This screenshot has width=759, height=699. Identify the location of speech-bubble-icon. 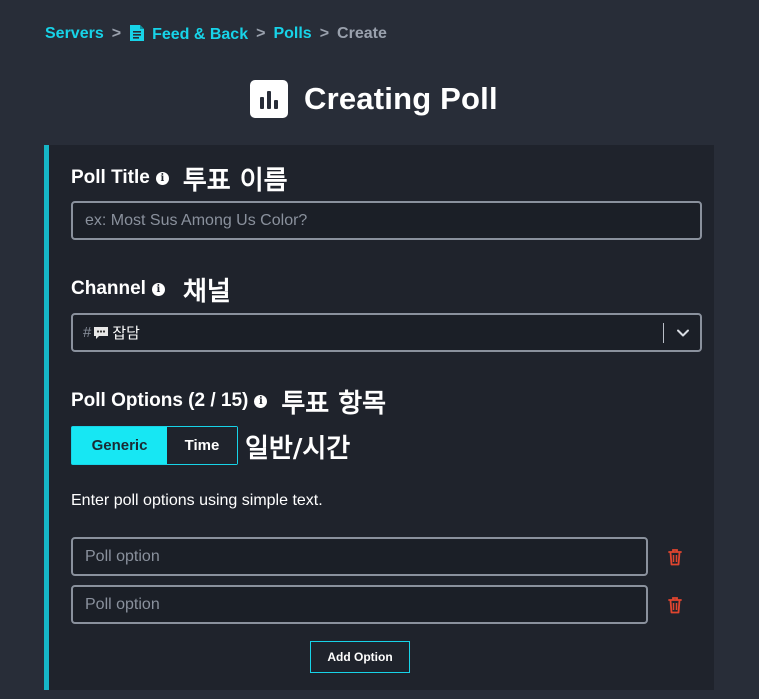
(101, 332).